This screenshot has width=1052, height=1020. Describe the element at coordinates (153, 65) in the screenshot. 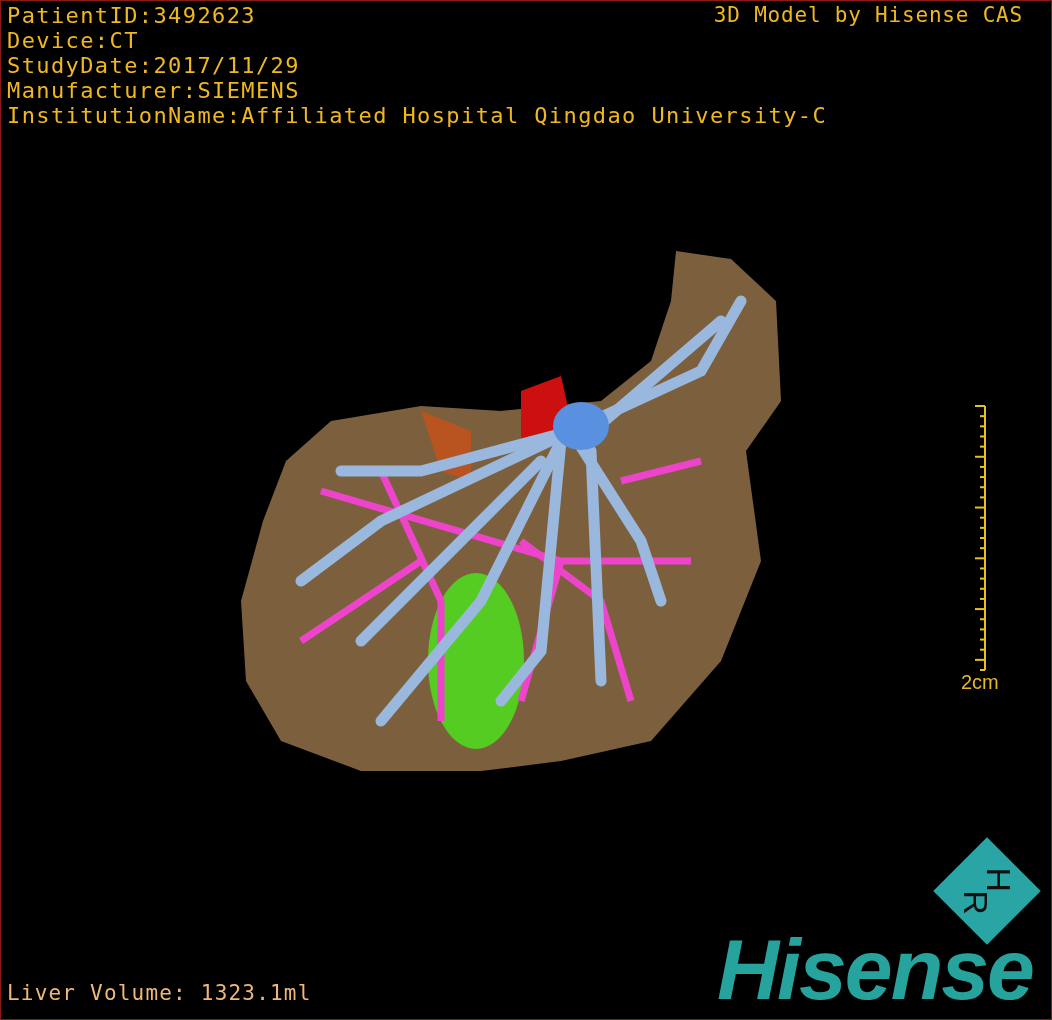

I see `dicom-info-text: StudyDate:2017/11/29` at that location.